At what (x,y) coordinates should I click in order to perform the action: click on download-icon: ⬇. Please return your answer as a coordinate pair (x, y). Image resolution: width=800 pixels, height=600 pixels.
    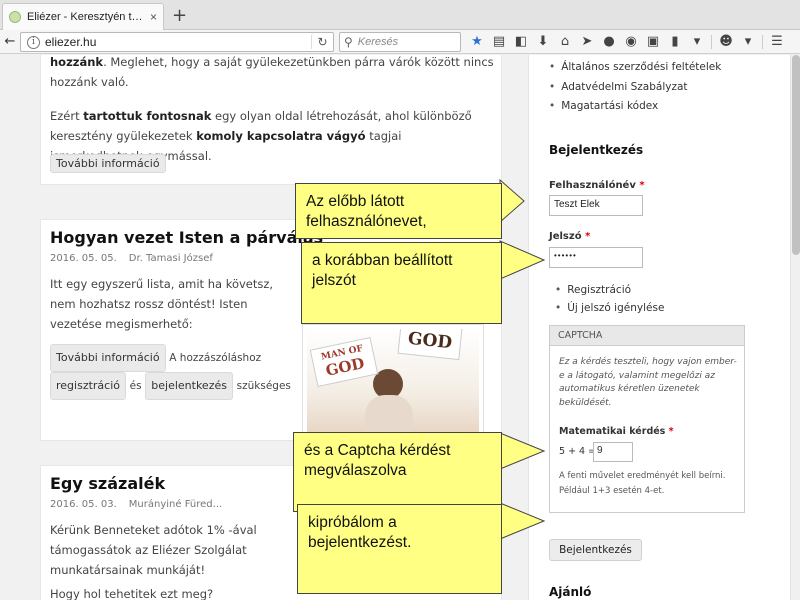
    Looking at the image, I should click on (543, 42).